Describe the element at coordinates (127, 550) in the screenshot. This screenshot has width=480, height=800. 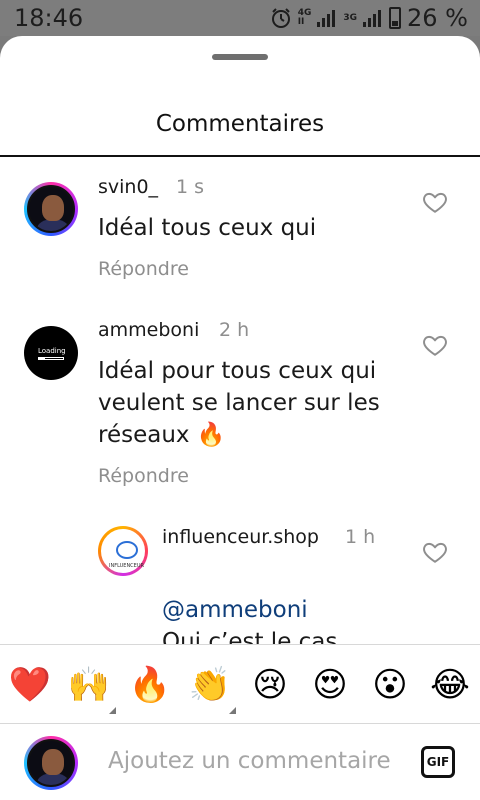
I see `shop-logo-icon` at that location.